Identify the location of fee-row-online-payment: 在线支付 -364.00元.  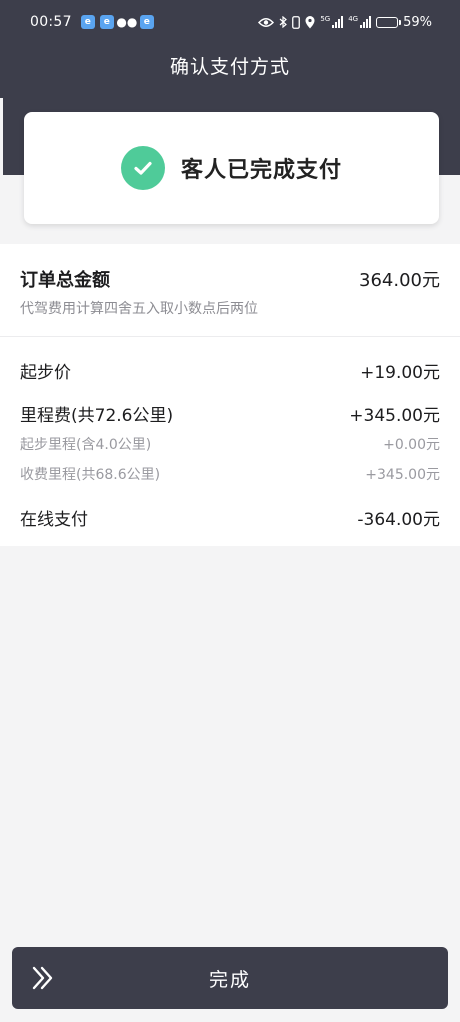
(230, 517).